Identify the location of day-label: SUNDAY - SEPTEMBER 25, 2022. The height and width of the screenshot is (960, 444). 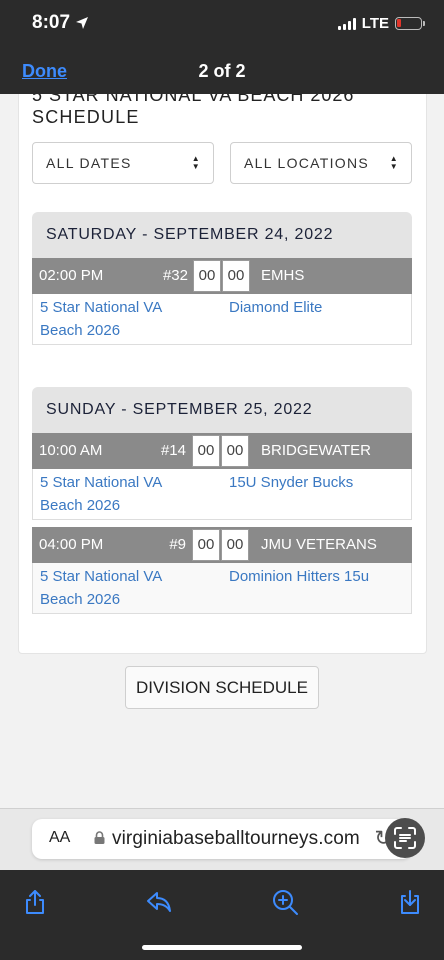
(179, 409).